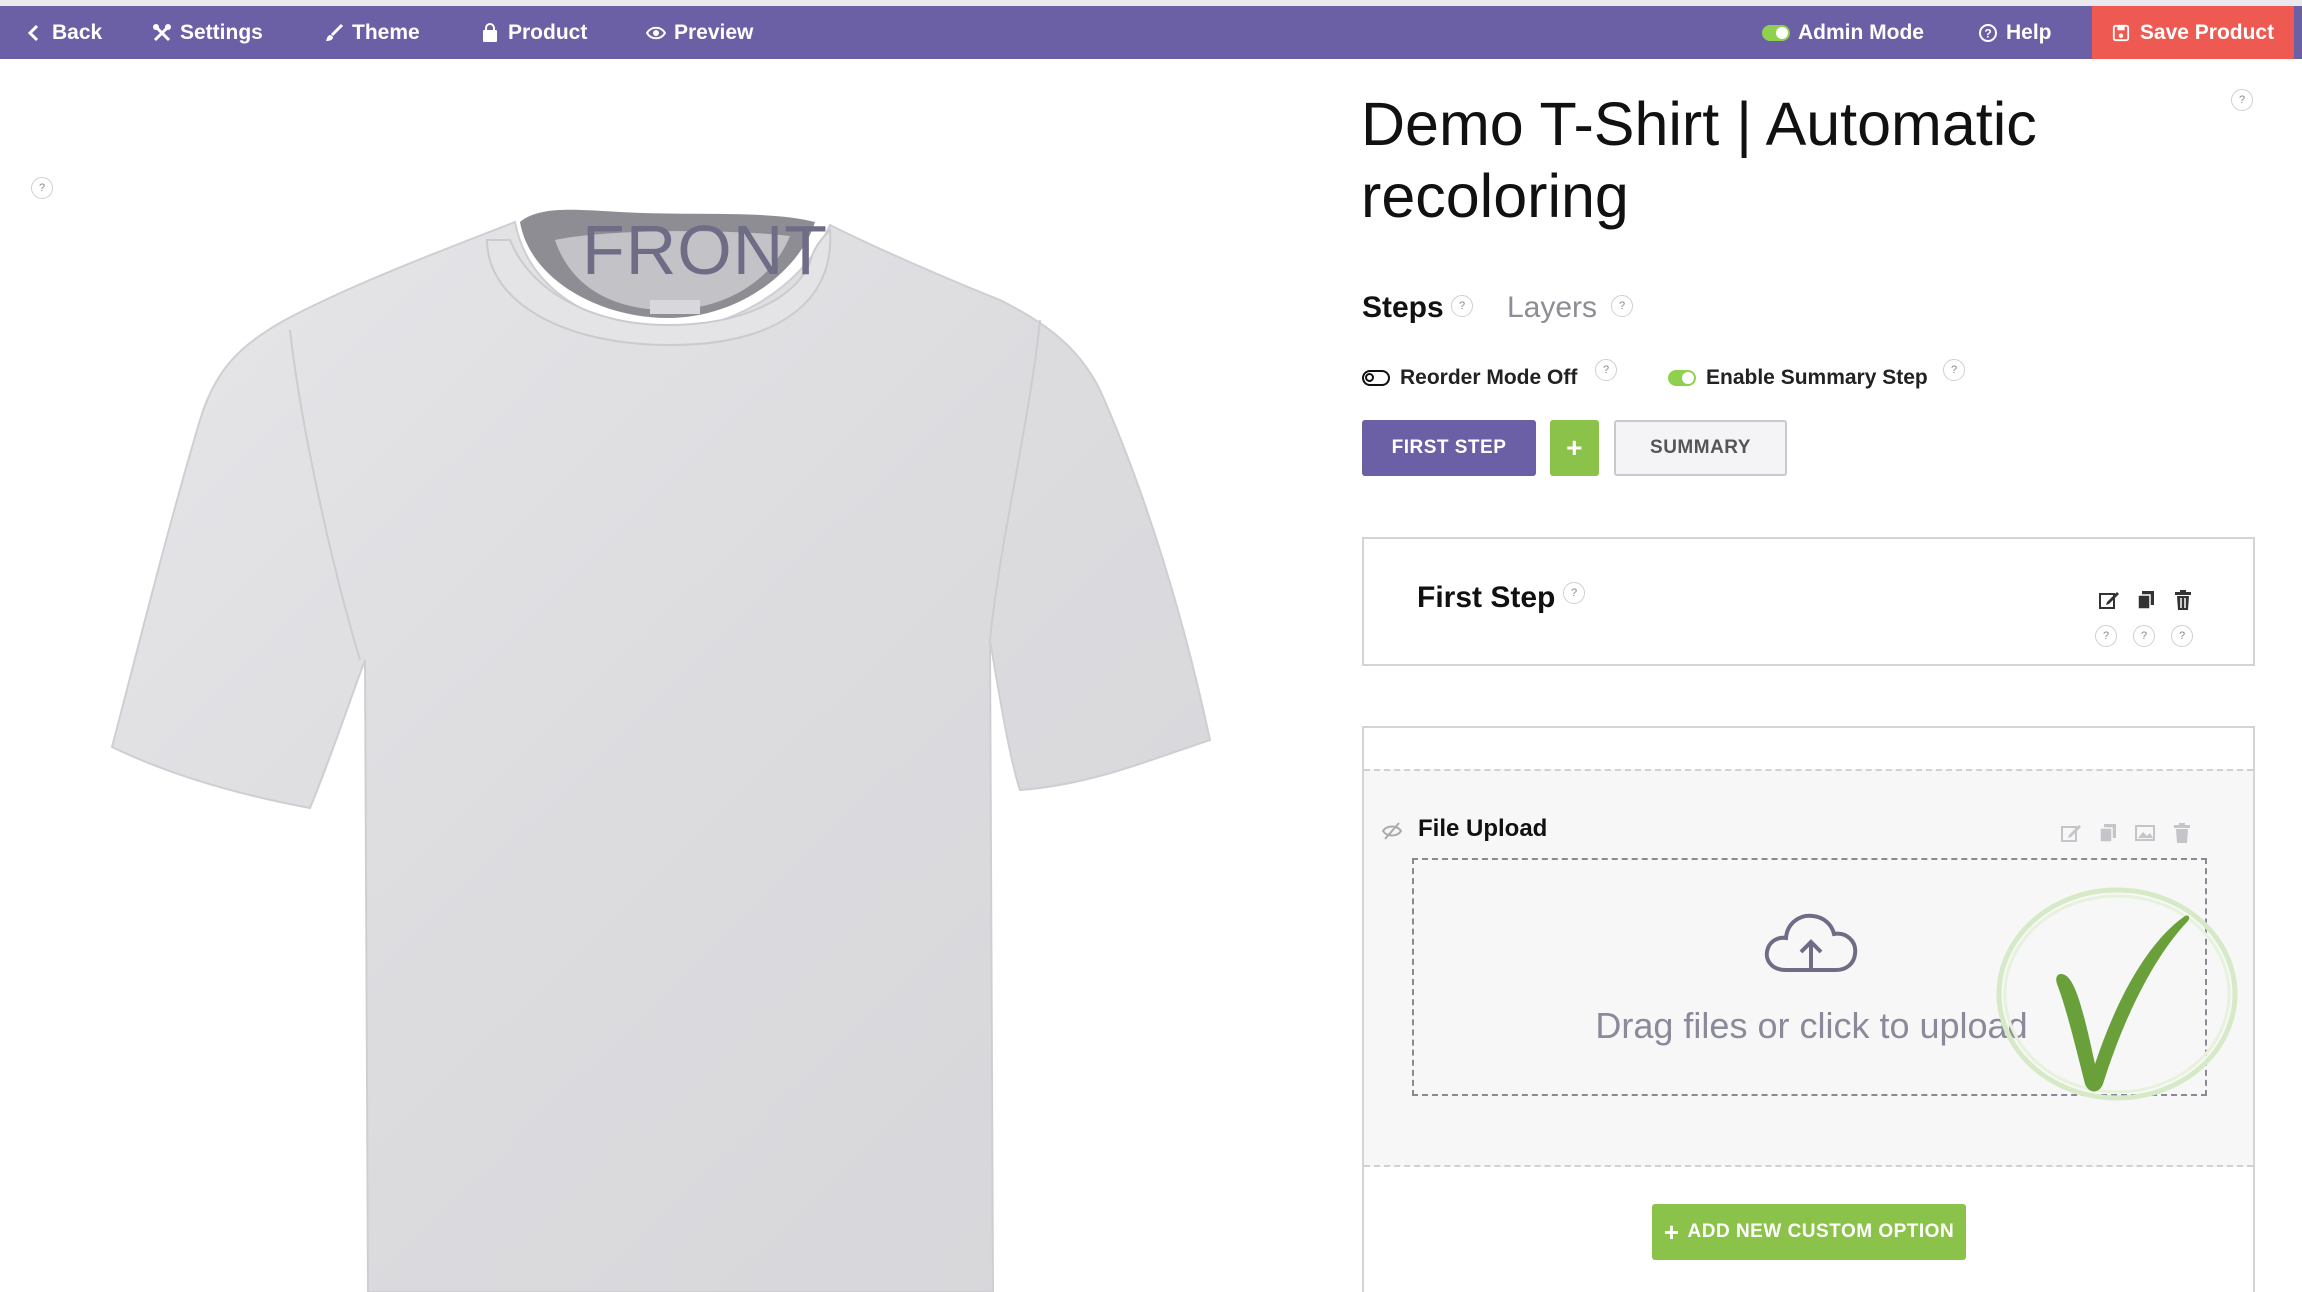  Describe the element at coordinates (2207, 32) in the screenshot. I see `save-product-label: Save Product` at that location.